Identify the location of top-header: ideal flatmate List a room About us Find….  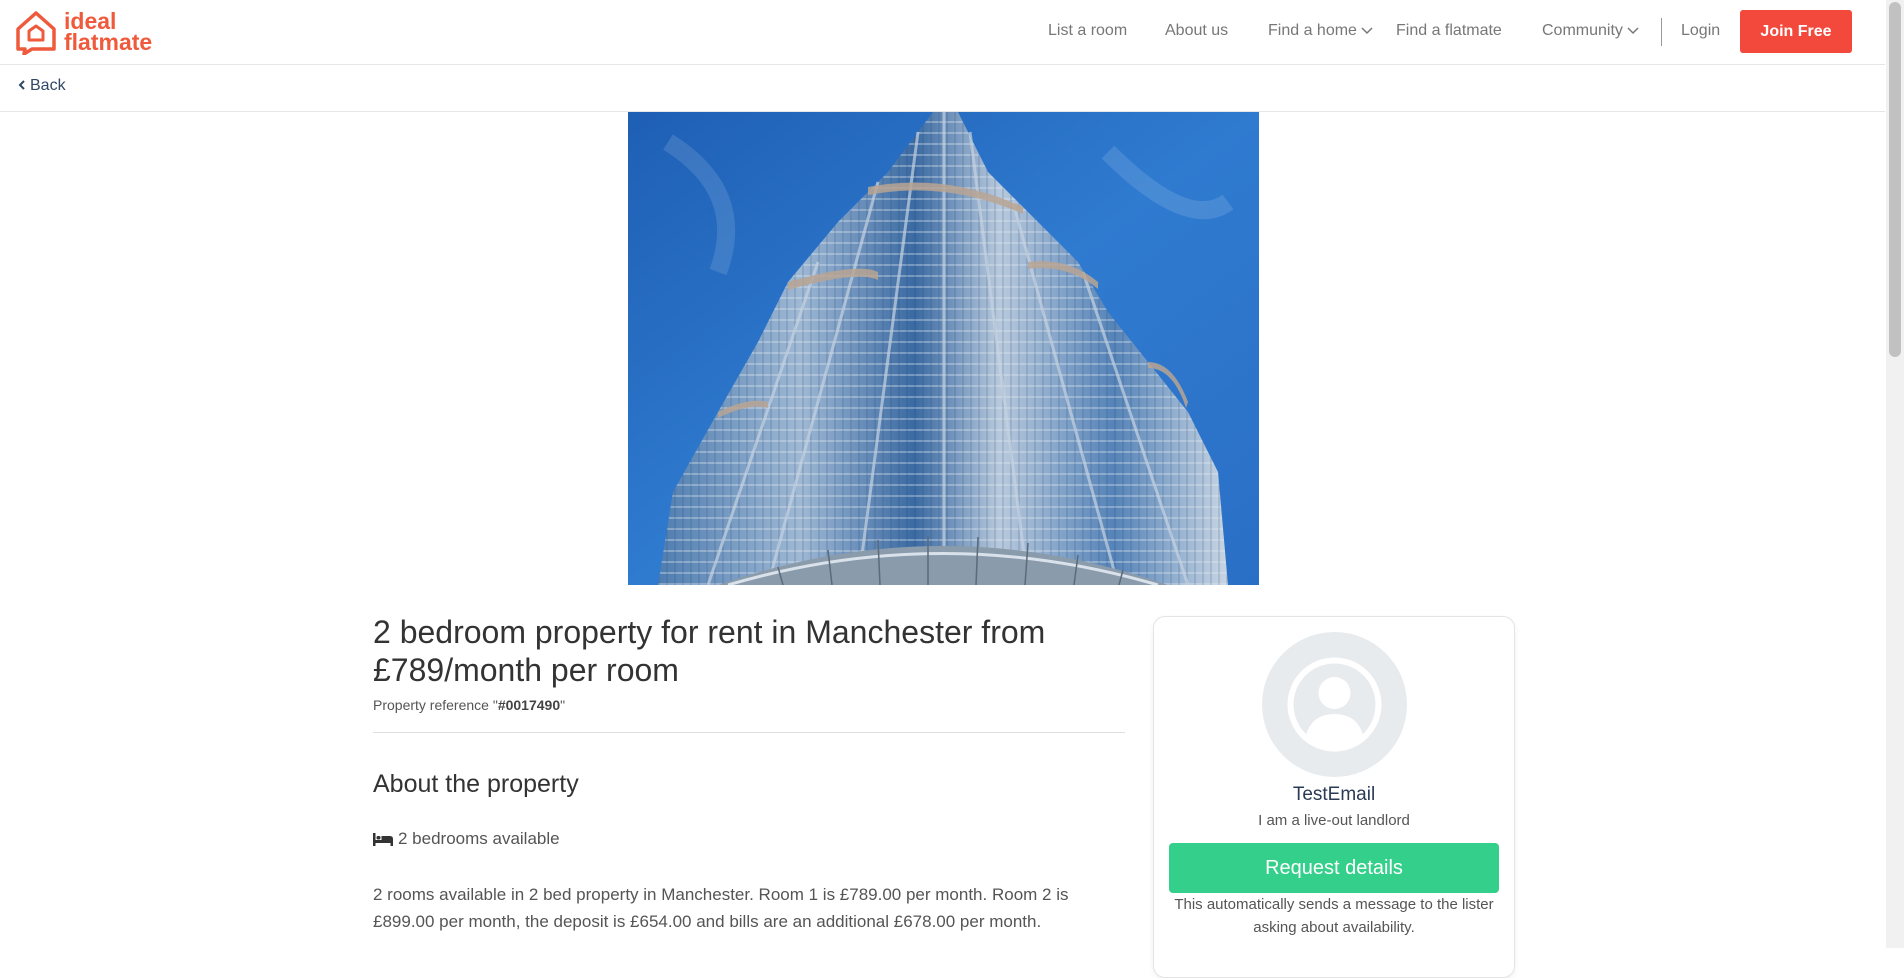
(942, 32).